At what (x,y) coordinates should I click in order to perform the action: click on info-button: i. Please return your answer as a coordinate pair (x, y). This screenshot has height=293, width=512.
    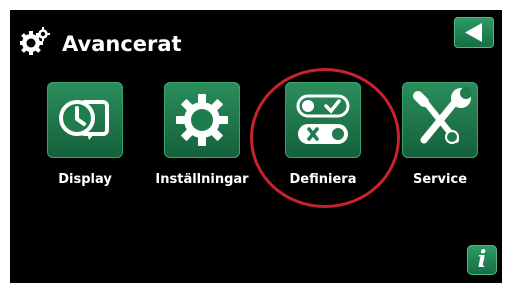
    Looking at the image, I should click on (482, 260).